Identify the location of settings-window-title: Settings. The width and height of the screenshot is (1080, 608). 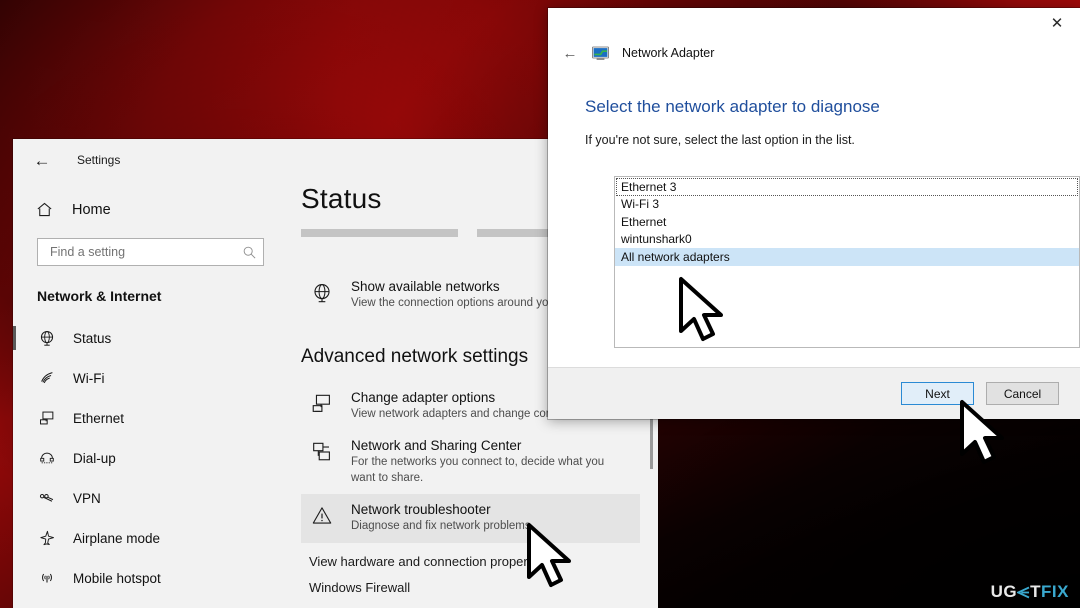
(99, 160).